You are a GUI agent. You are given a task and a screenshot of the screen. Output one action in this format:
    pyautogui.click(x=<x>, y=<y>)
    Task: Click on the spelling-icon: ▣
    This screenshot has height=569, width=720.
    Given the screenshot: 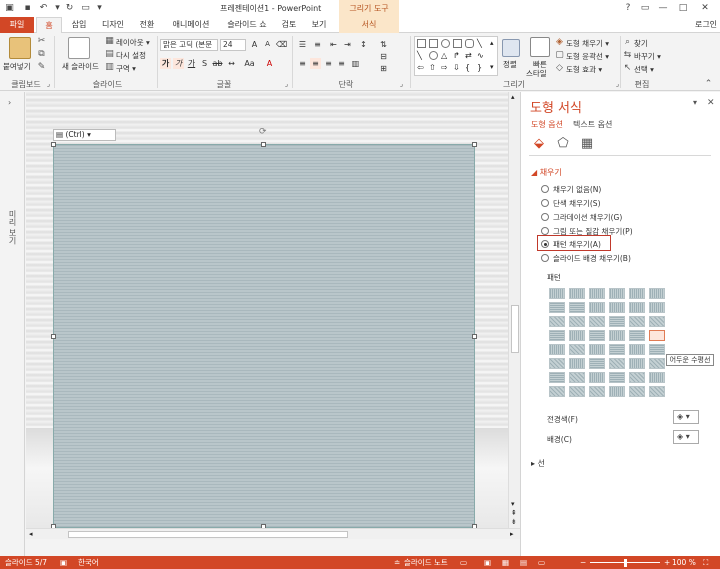 What is the action you would take?
    pyautogui.click(x=63, y=562)
    